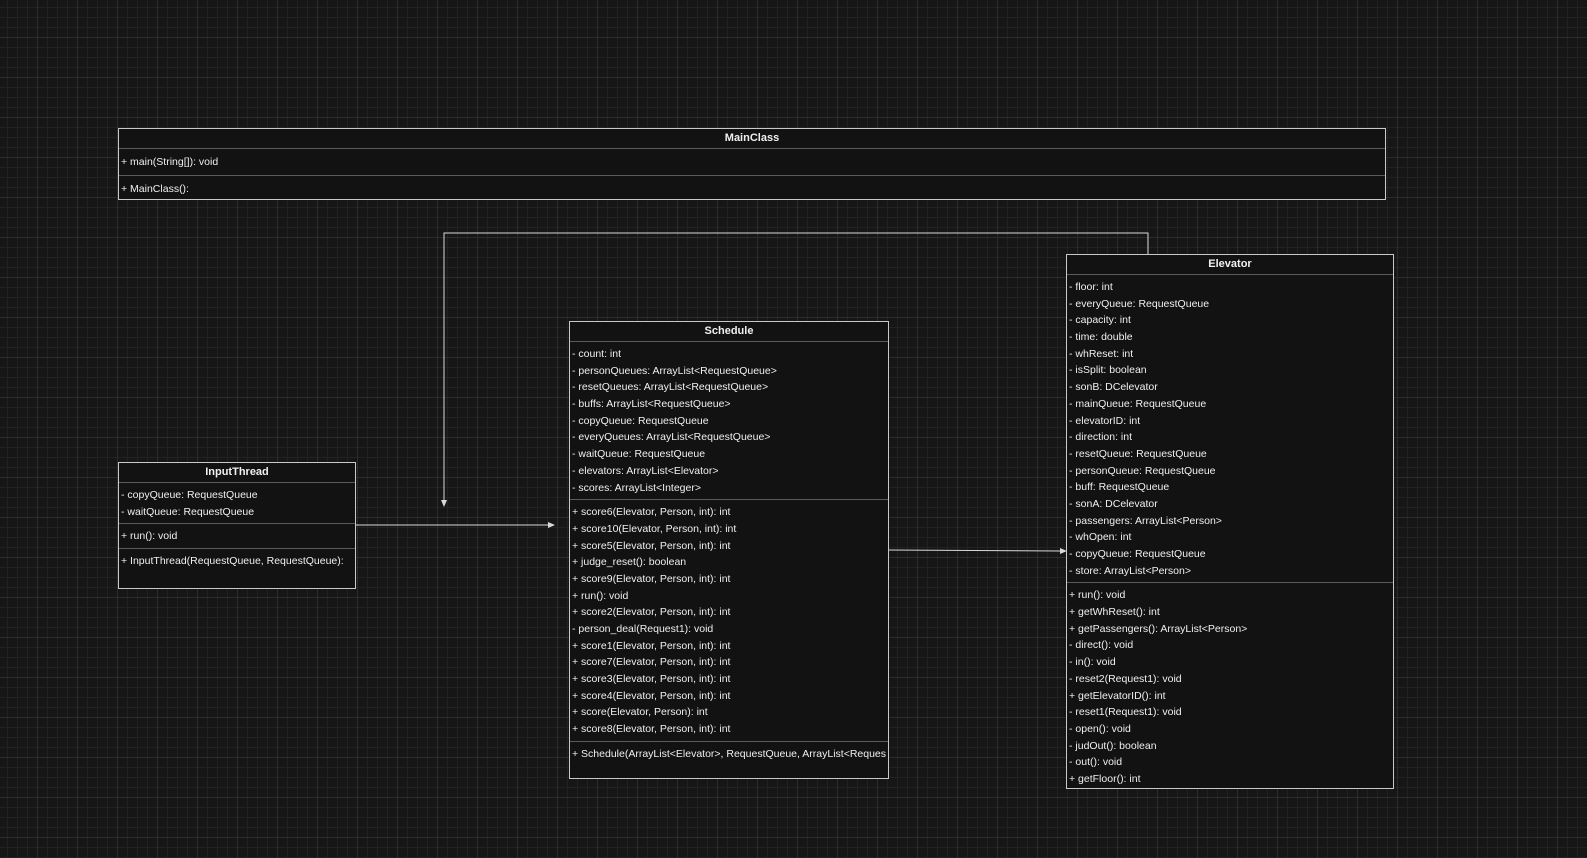  Describe the element at coordinates (1101, 437) in the screenshot. I see `attribute-row: - direction: int` at that location.